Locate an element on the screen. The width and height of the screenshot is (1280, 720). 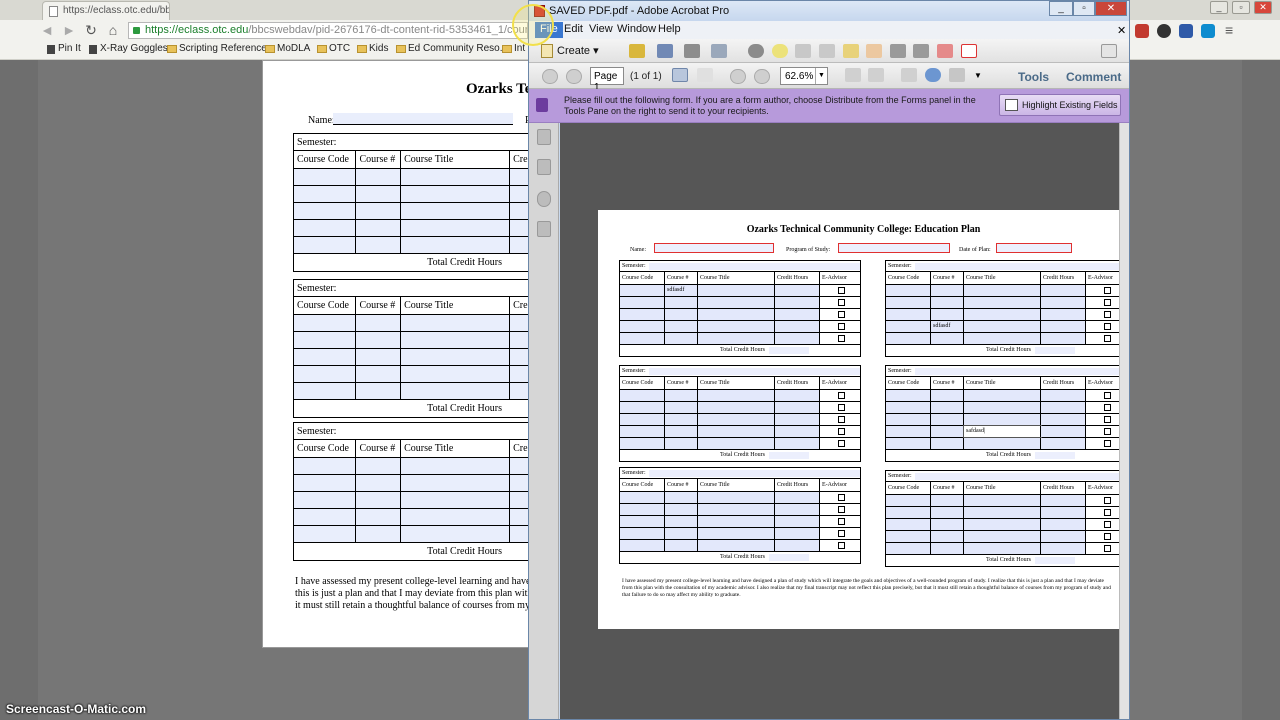
tool-icon is located at coordinates (957, 75).